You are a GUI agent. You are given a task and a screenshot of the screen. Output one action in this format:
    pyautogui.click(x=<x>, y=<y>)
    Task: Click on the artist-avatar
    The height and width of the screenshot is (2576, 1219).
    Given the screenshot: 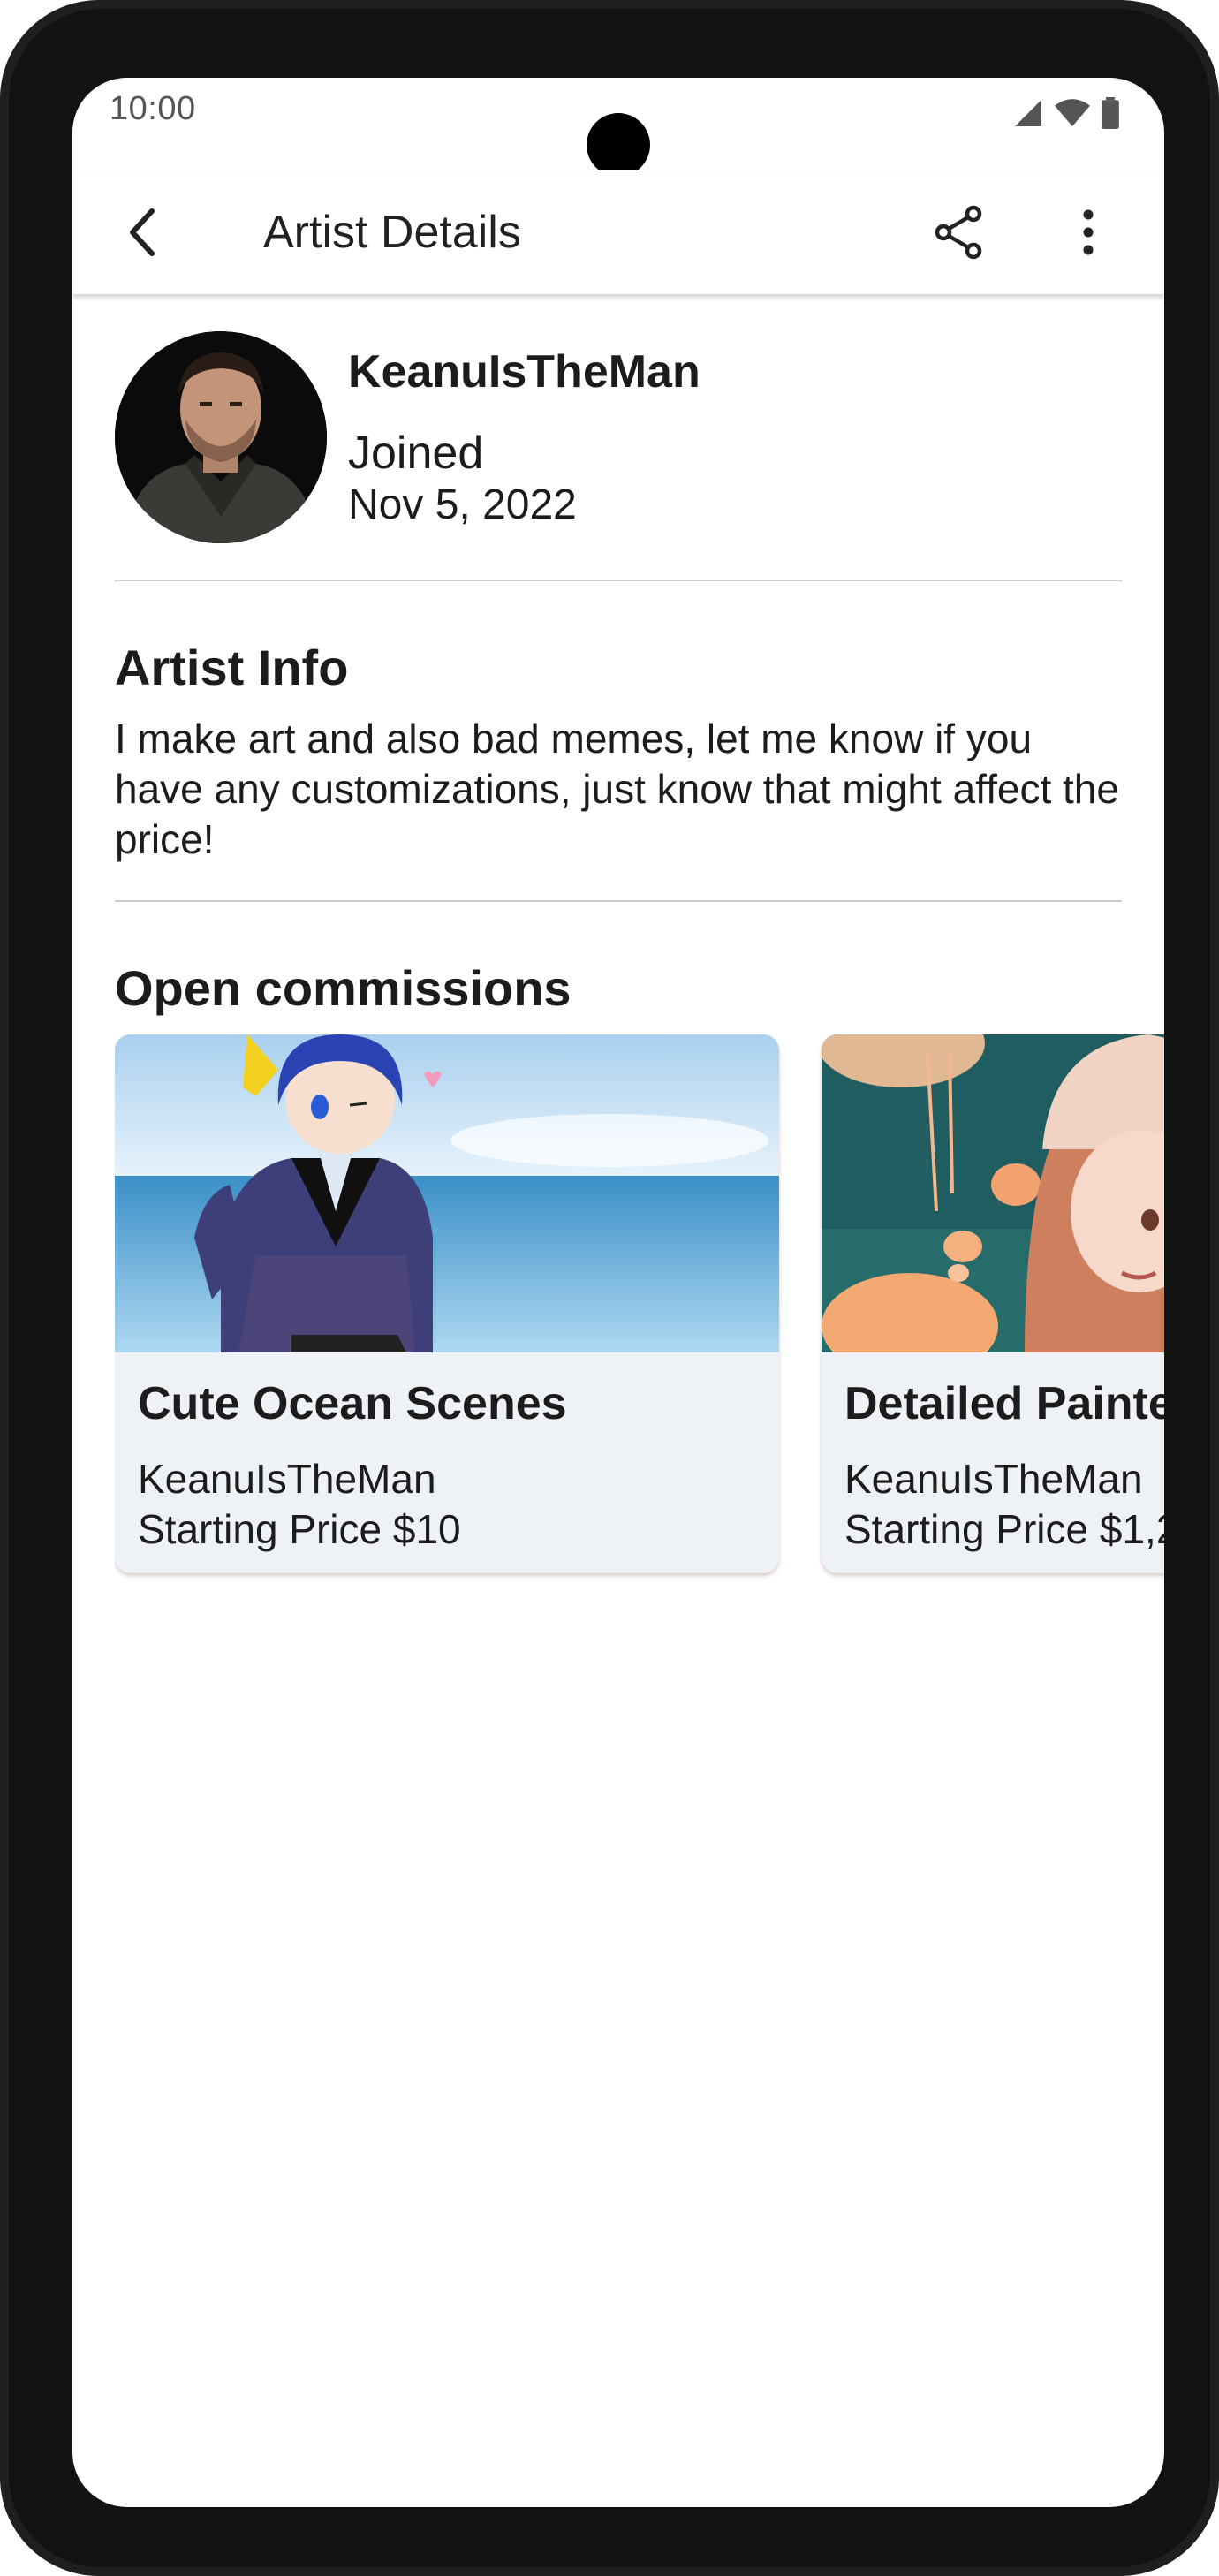 What is the action you would take?
    pyautogui.click(x=221, y=437)
    